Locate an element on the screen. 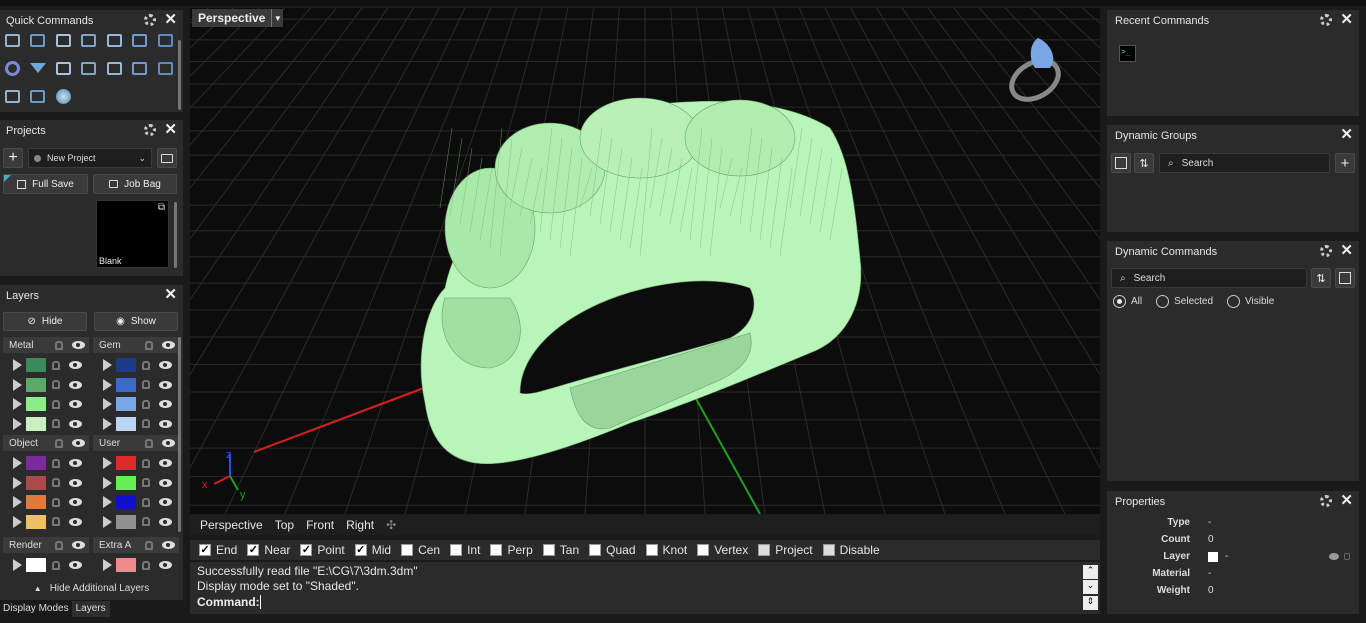 This screenshot has height=623, width=1366. terminal-icon: >_ is located at coordinates (1127, 53).